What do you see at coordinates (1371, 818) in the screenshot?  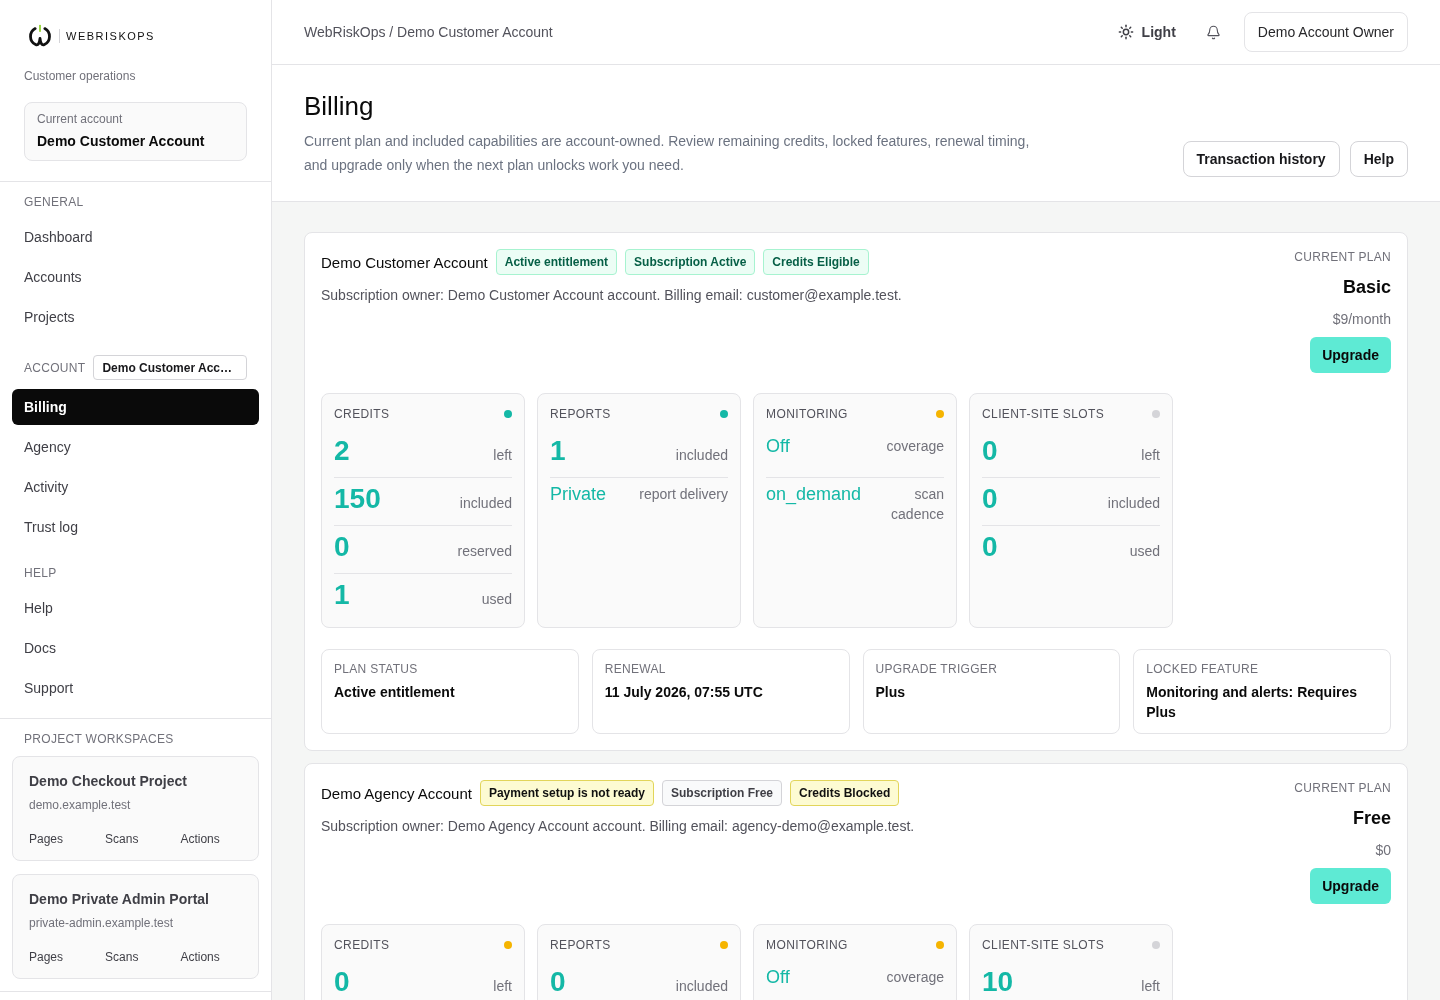 I see `plan-name: Free` at bounding box center [1371, 818].